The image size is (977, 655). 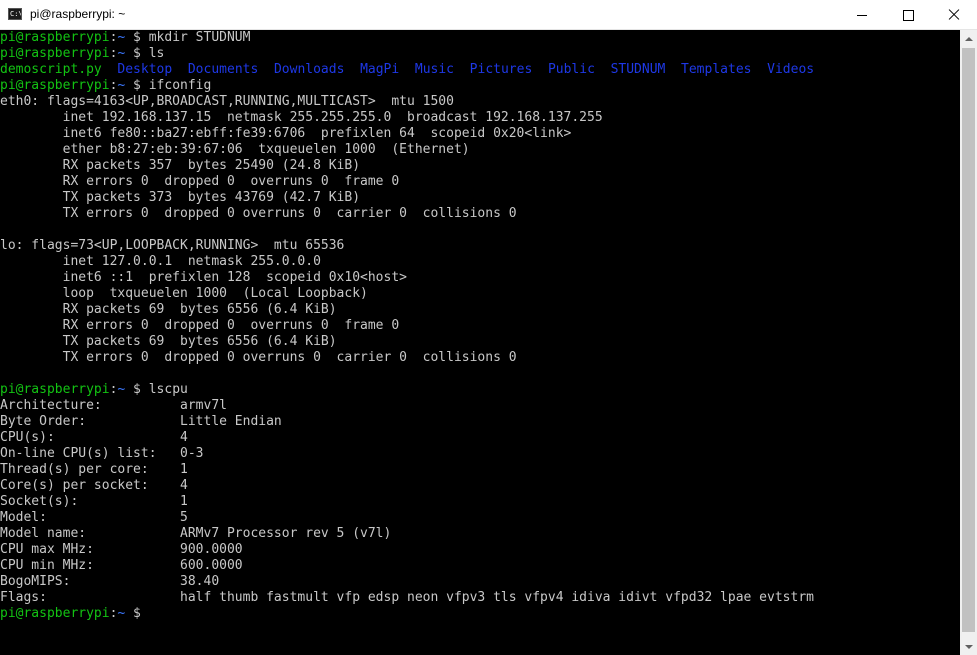 What do you see at coordinates (168, 389) in the screenshot?
I see `terminal-text: lscpu` at bounding box center [168, 389].